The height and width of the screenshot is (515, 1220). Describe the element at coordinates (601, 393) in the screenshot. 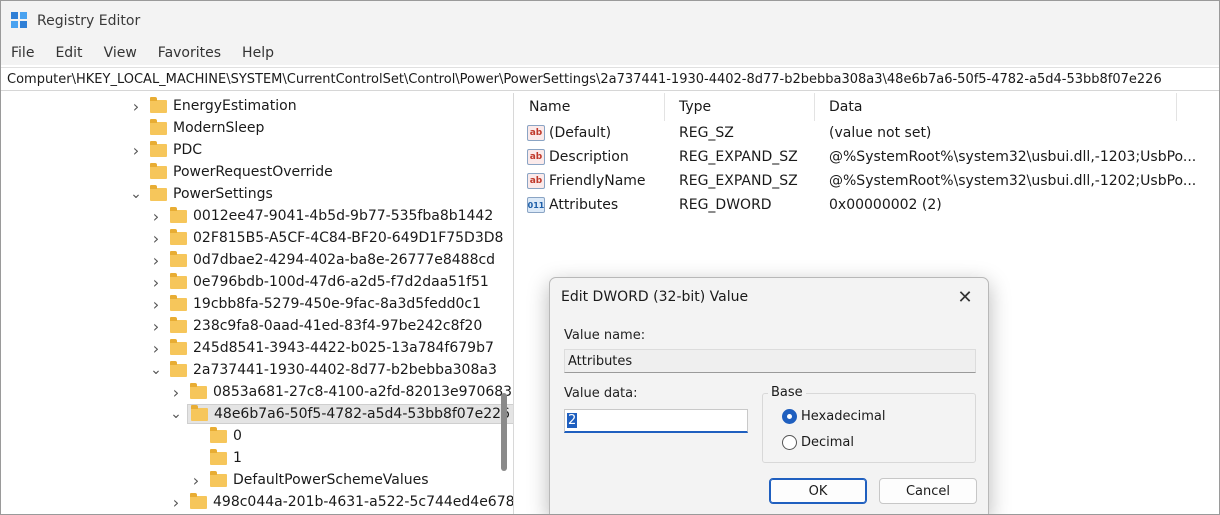

I see `value-data-label: Value data:` at that location.